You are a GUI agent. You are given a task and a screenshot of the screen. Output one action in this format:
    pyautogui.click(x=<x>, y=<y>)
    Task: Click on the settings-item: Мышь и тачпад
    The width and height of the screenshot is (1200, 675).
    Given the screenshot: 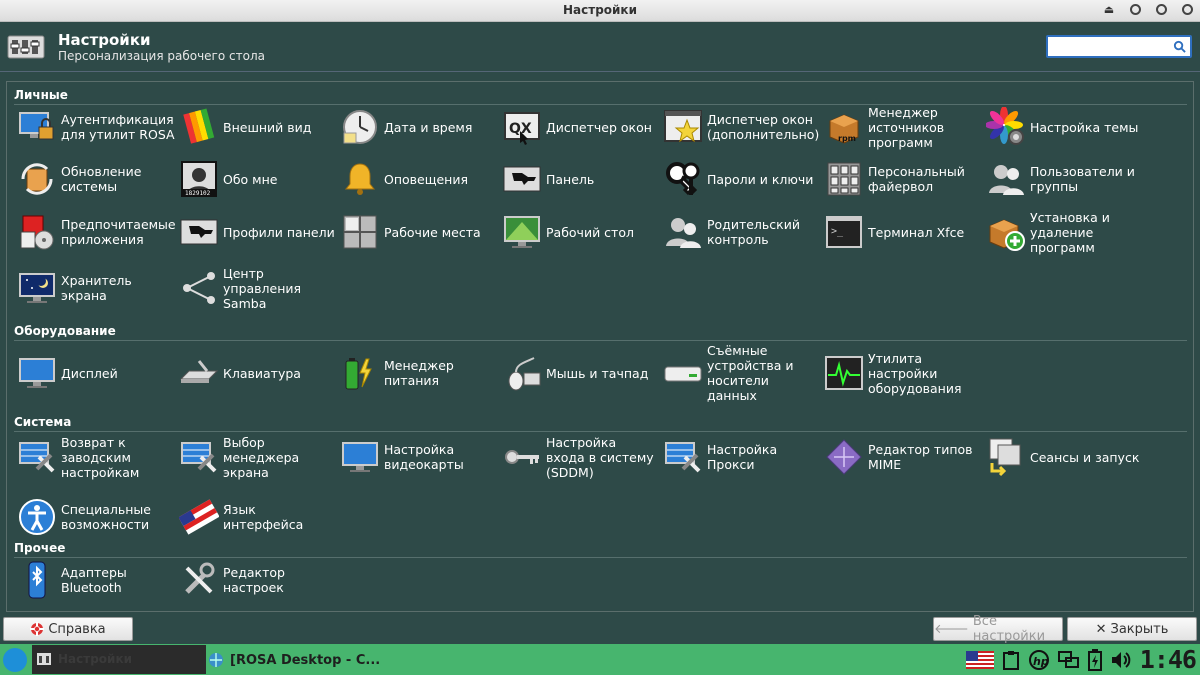 What is the action you would take?
    pyautogui.click(x=582, y=373)
    